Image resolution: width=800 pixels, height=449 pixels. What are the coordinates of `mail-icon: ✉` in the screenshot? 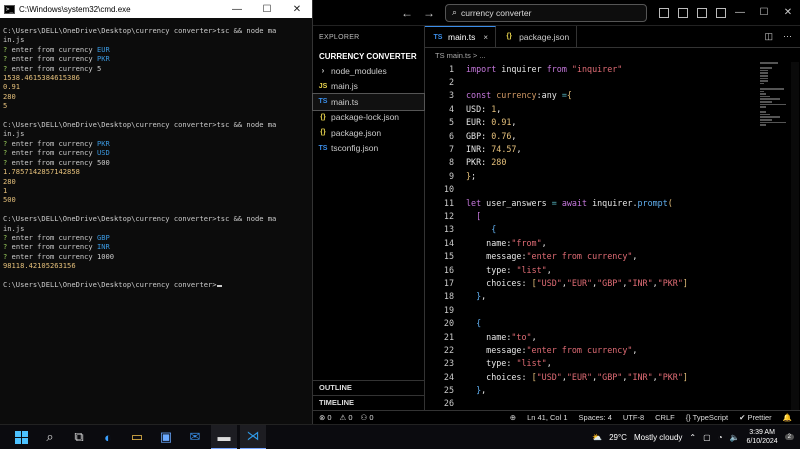 It's located at (195, 437).